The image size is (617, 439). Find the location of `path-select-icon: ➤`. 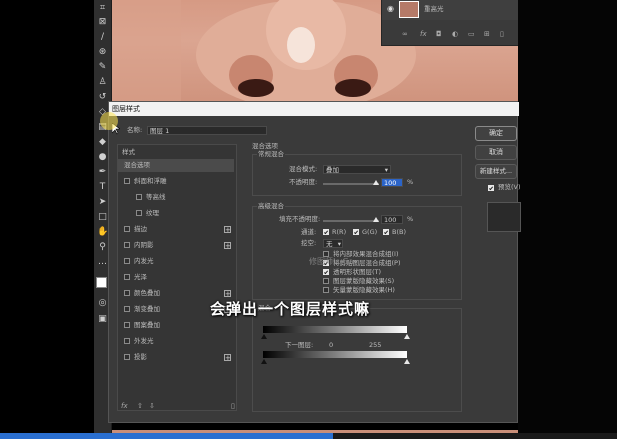

path-select-icon: ➤ is located at coordinates (102, 202).